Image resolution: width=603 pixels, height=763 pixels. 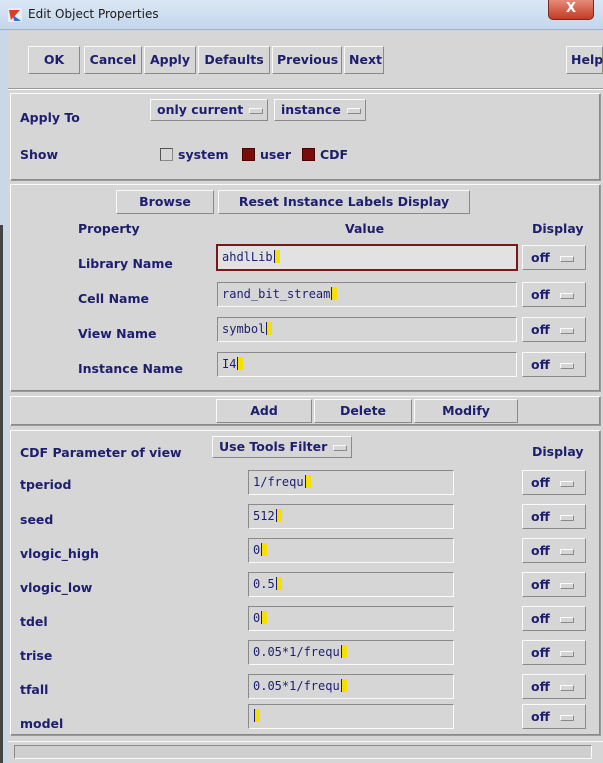 What do you see at coordinates (278, 482) in the screenshot?
I see `param-value: 1/frequ` at bounding box center [278, 482].